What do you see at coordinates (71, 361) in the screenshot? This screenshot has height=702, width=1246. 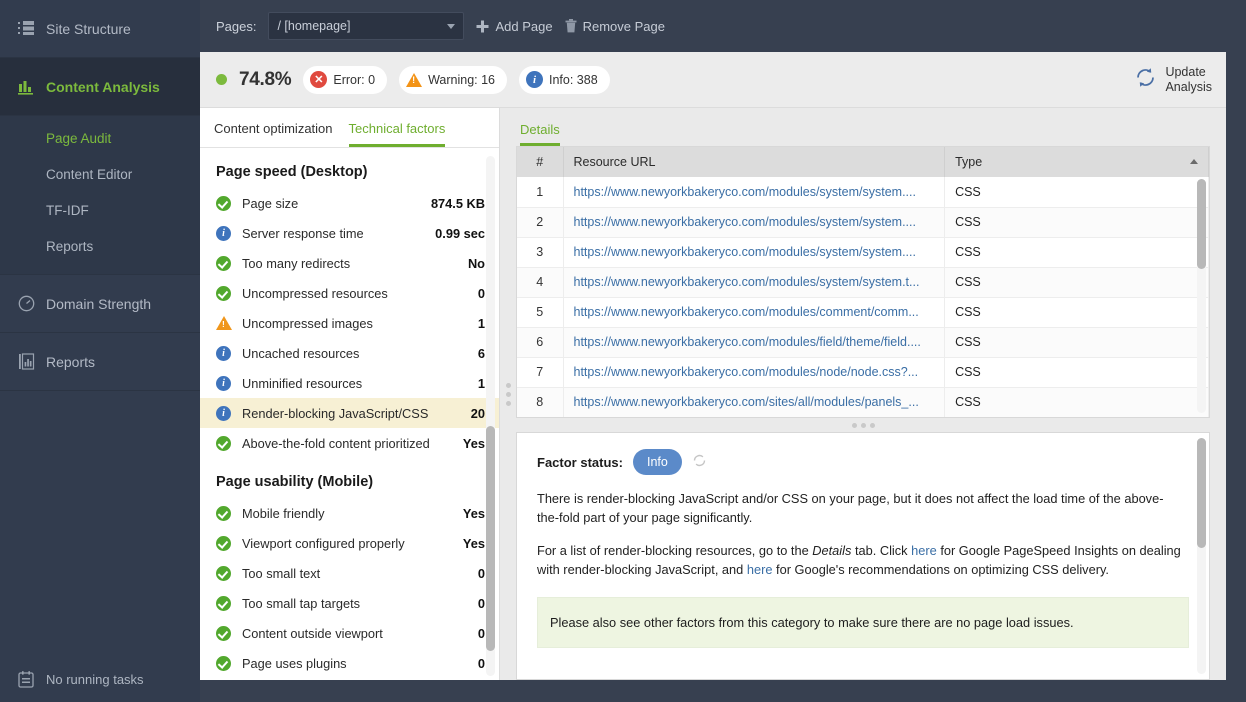 I see `sidebar-item-label: Reports` at bounding box center [71, 361].